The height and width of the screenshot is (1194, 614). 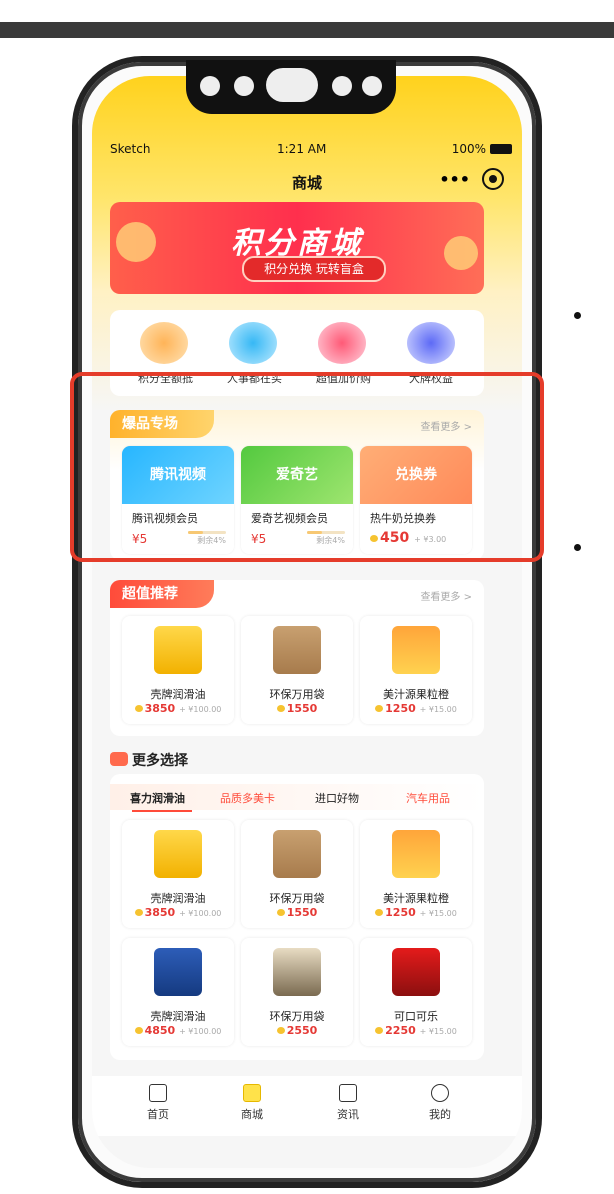 I want to click on card-icon, so click(x=253, y=343).